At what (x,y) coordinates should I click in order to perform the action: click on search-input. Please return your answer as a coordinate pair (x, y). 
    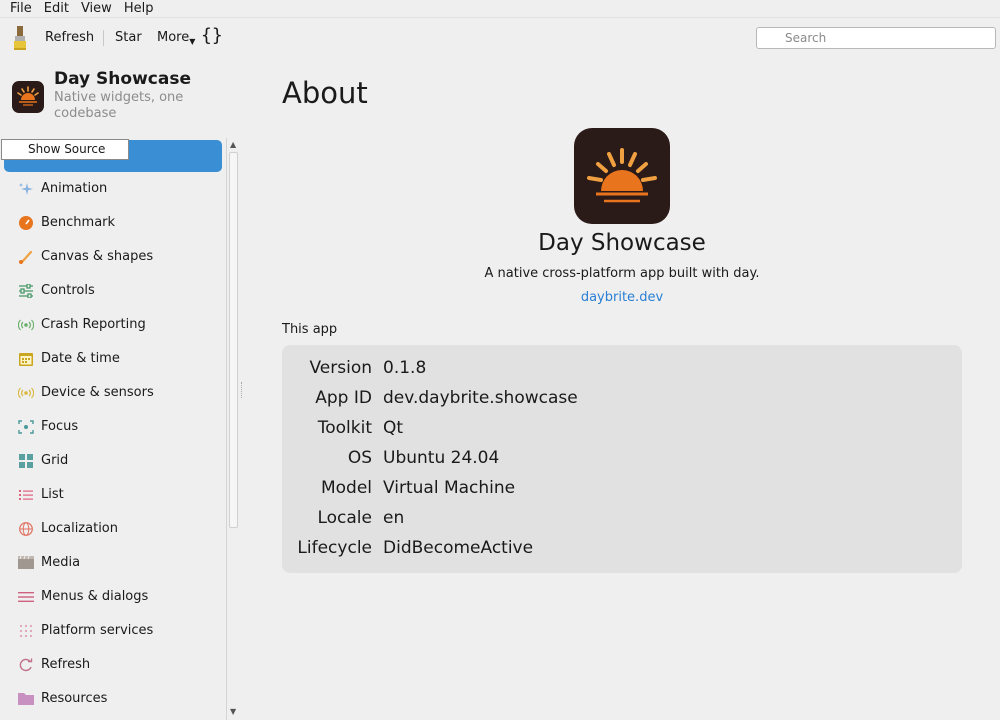
    Looking at the image, I should click on (876, 38).